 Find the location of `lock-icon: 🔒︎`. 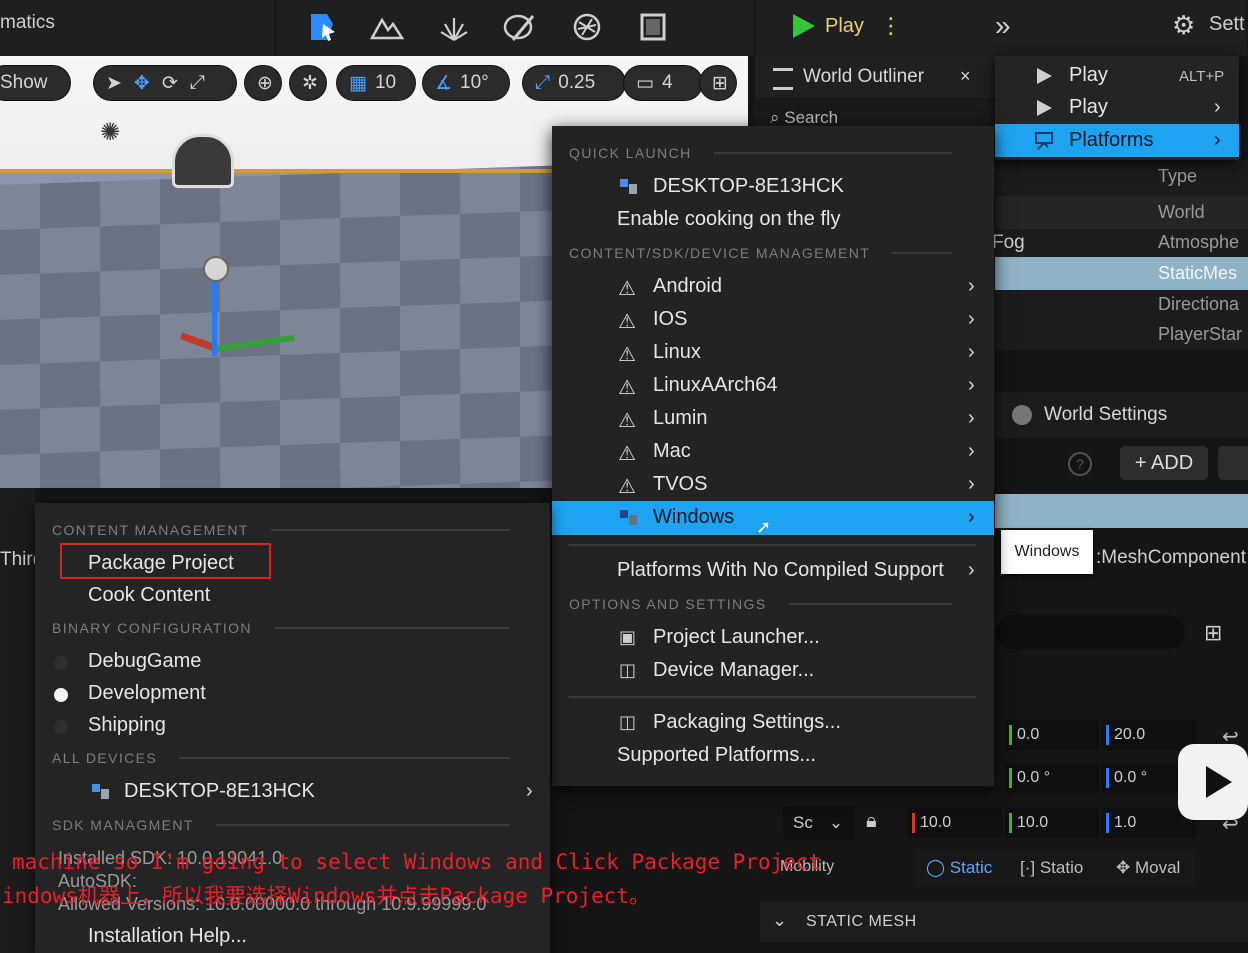

lock-icon: 🔒︎ is located at coordinates (871, 821).